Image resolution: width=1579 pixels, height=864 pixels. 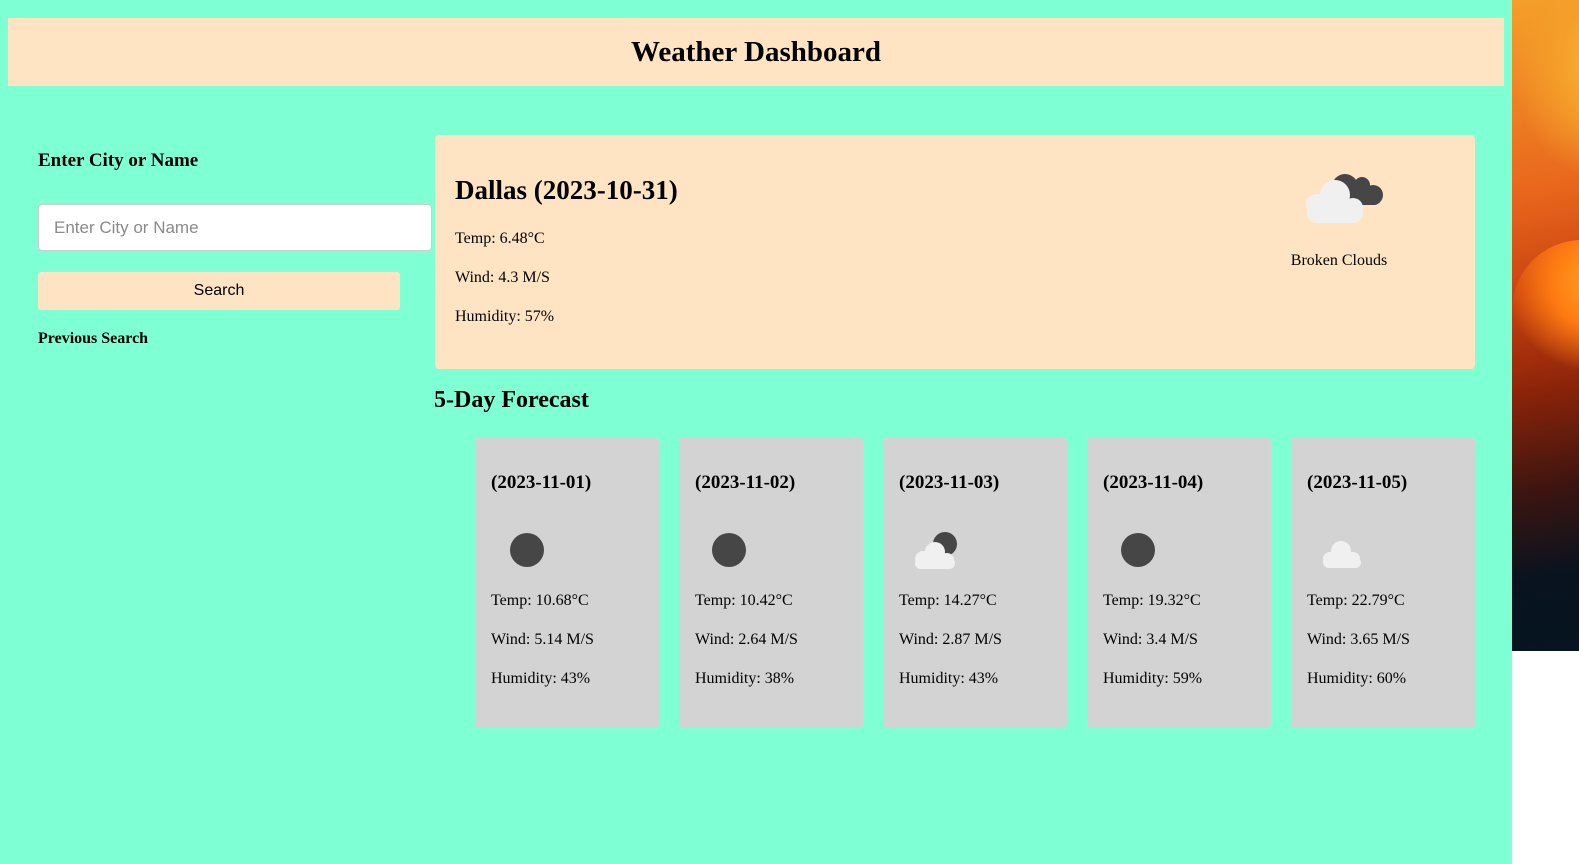 I want to click on page-title: Weather Dashboard, so click(x=755, y=51).